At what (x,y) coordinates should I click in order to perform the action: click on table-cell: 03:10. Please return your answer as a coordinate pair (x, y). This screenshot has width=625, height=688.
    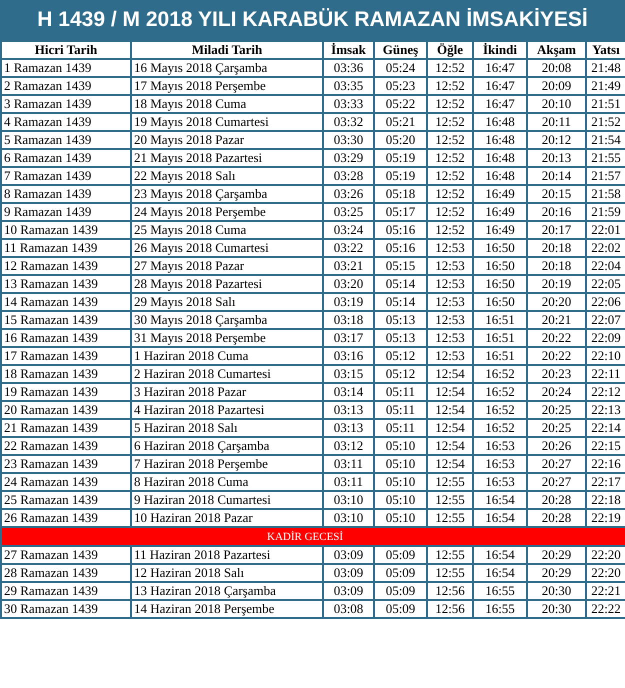
    Looking at the image, I should click on (348, 500).